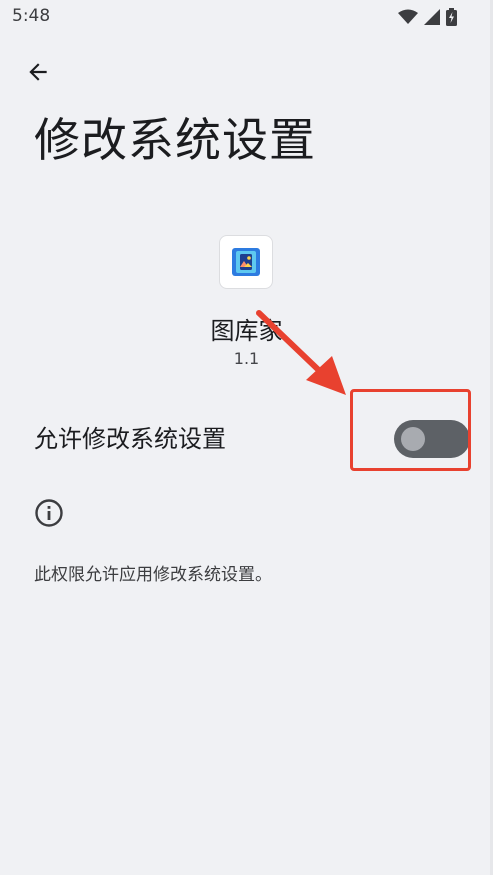  Describe the element at coordinates (451, 17) in the screenshot. I see `battery-icon` at that location.